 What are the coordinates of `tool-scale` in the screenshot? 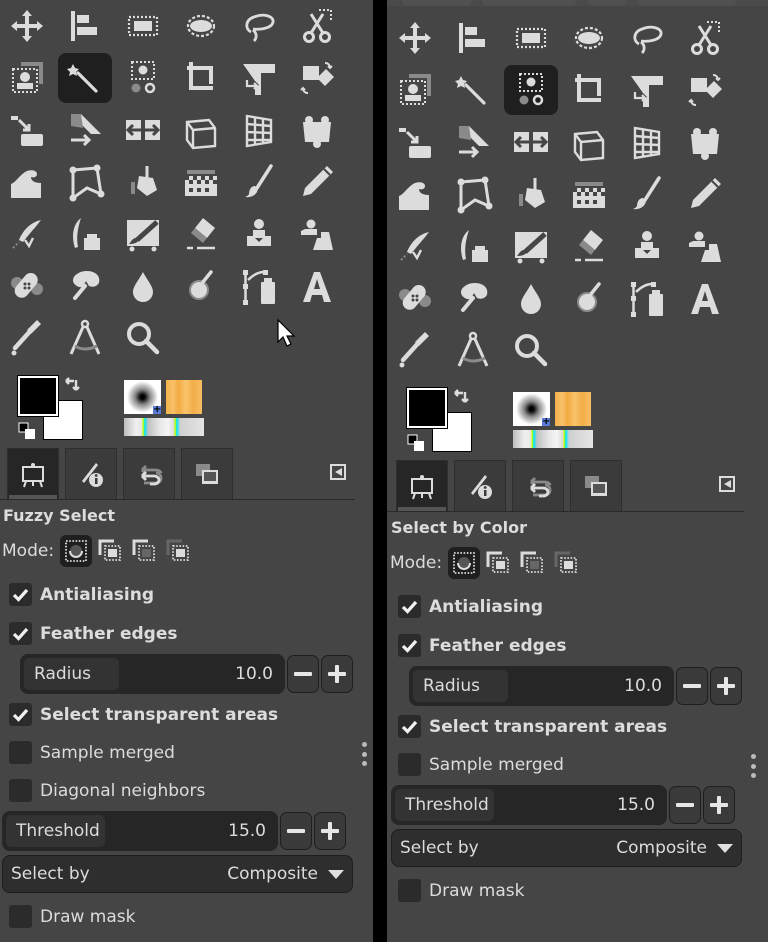 It's located at (415, 142).